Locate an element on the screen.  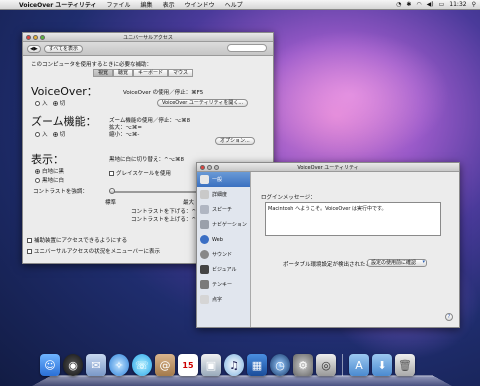
itunes-icon: ♫ is located at coordinates (234, 365).